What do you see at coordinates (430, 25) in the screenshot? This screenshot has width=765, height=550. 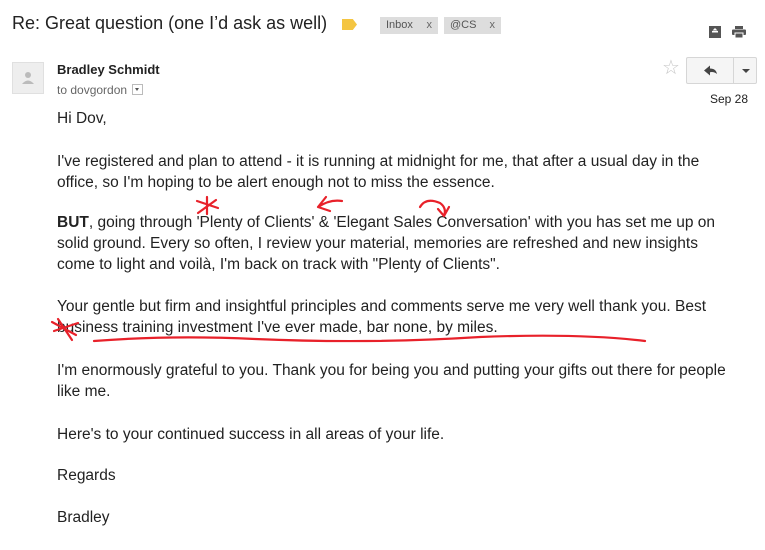 I see `remove-label-inbox-button: x` at bounding box center [430, 25].